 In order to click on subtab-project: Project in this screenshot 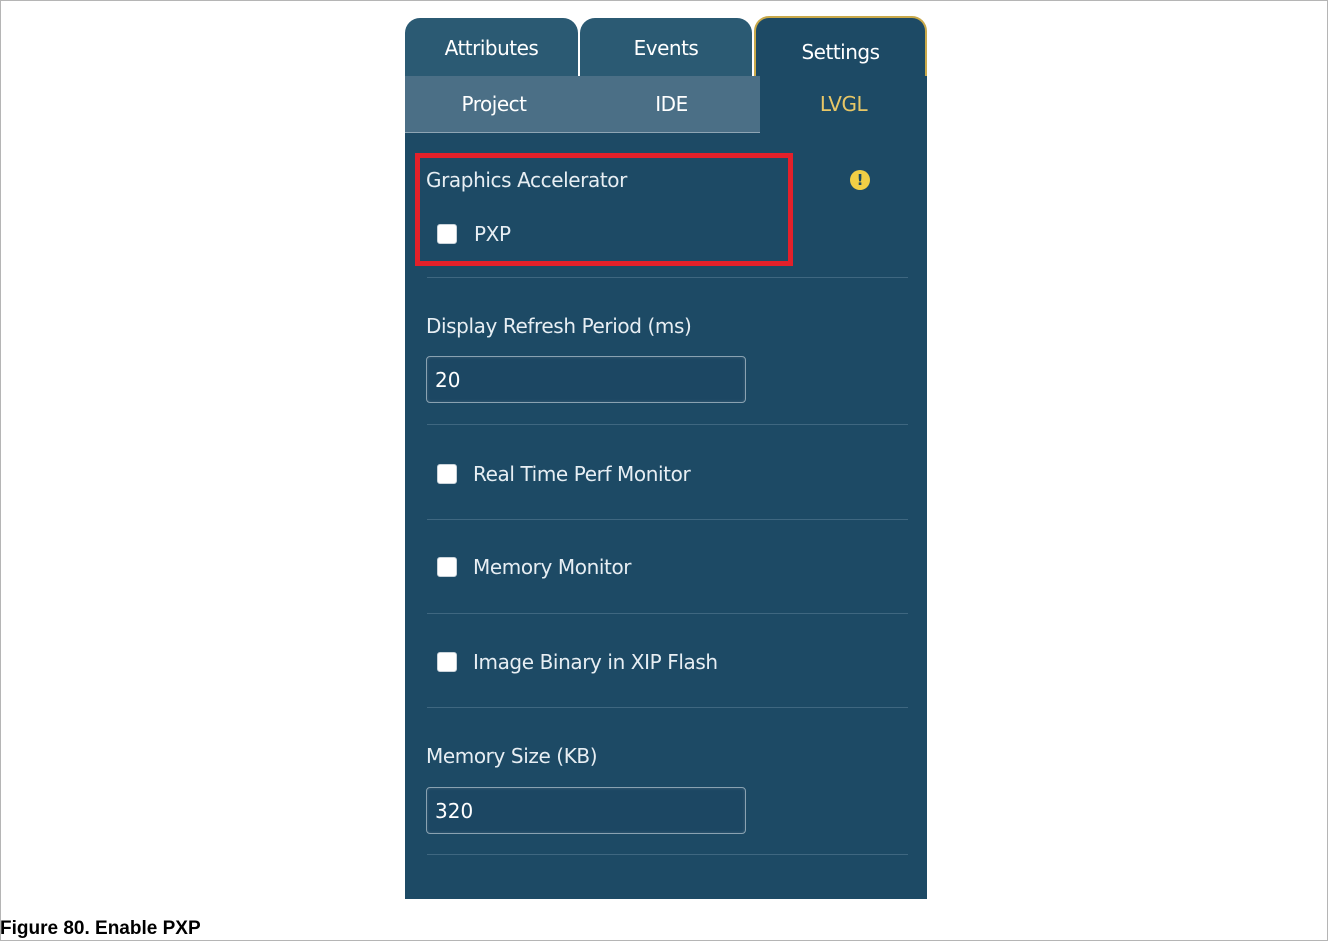, I will do `click(494, 104)`.